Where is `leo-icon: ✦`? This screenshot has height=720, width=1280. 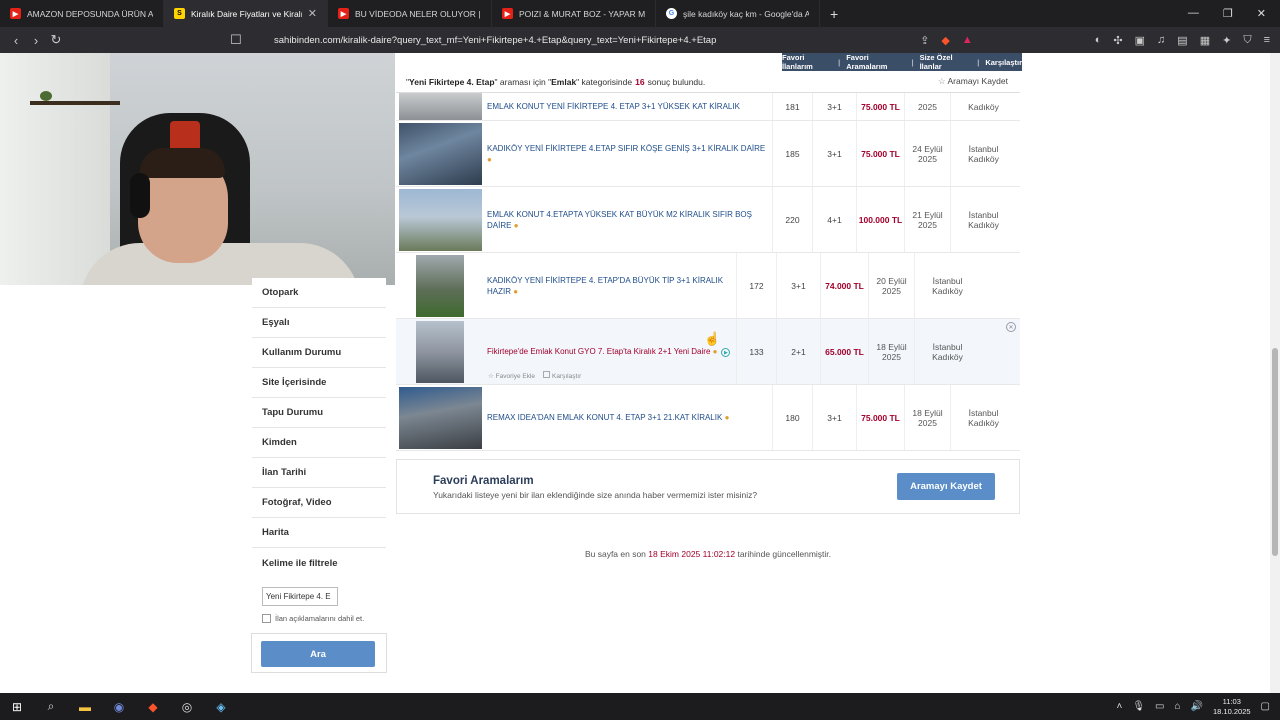 leo-icon: ✦ is located at coordinates (1226, 40).